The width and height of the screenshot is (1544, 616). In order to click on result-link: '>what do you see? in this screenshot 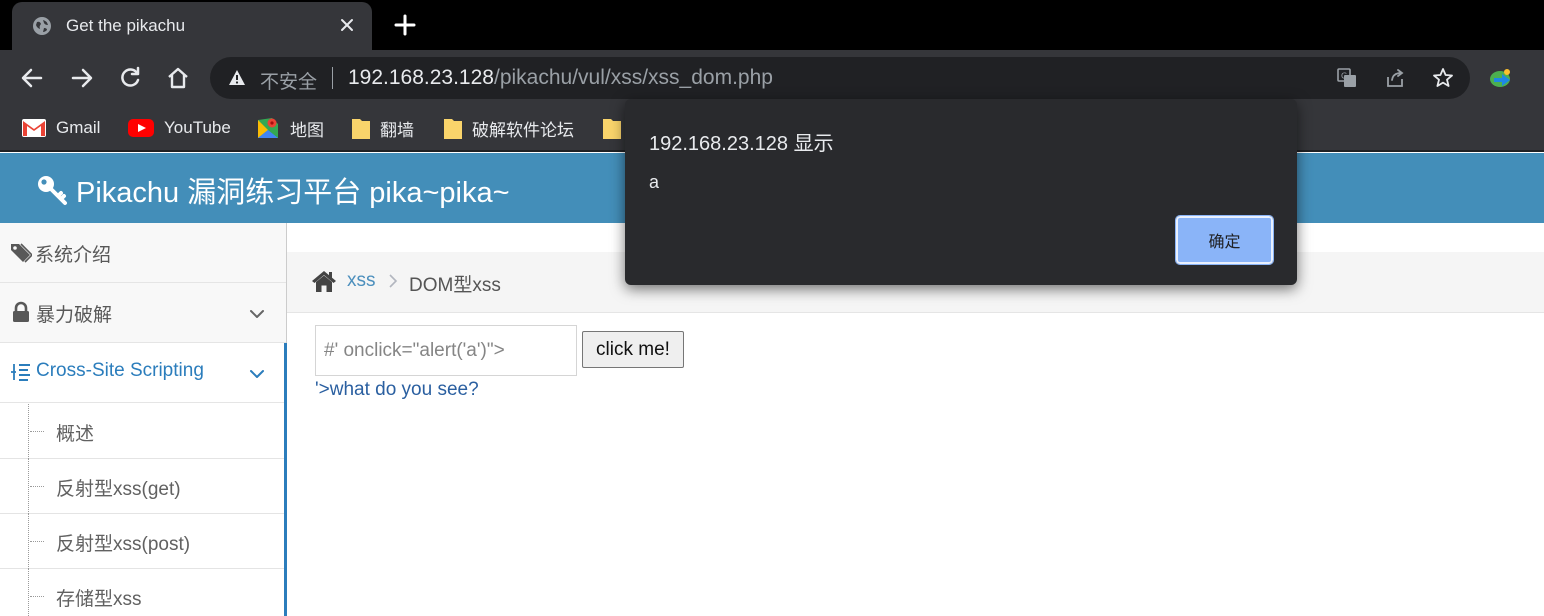, I will do `click(397, 390)`.